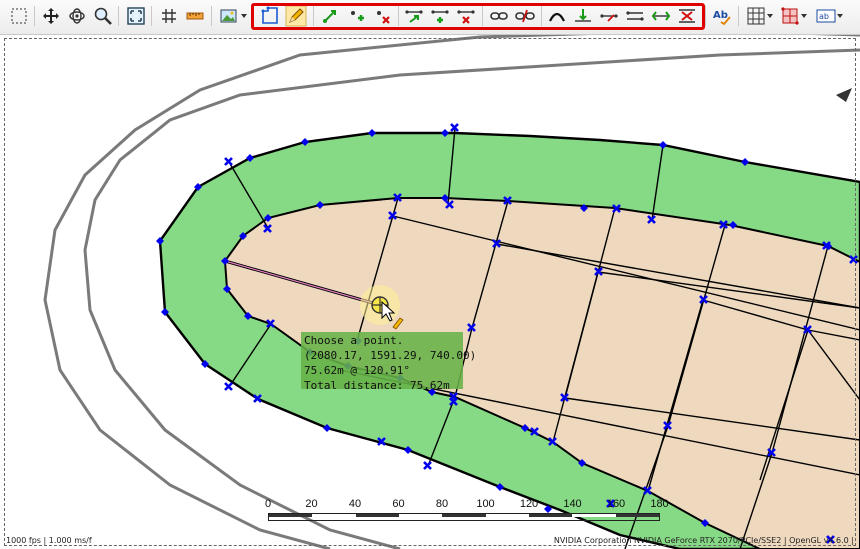 The image size is (860, 549). I want to click on spellcheck-icon: Ab, so click(722, 16).